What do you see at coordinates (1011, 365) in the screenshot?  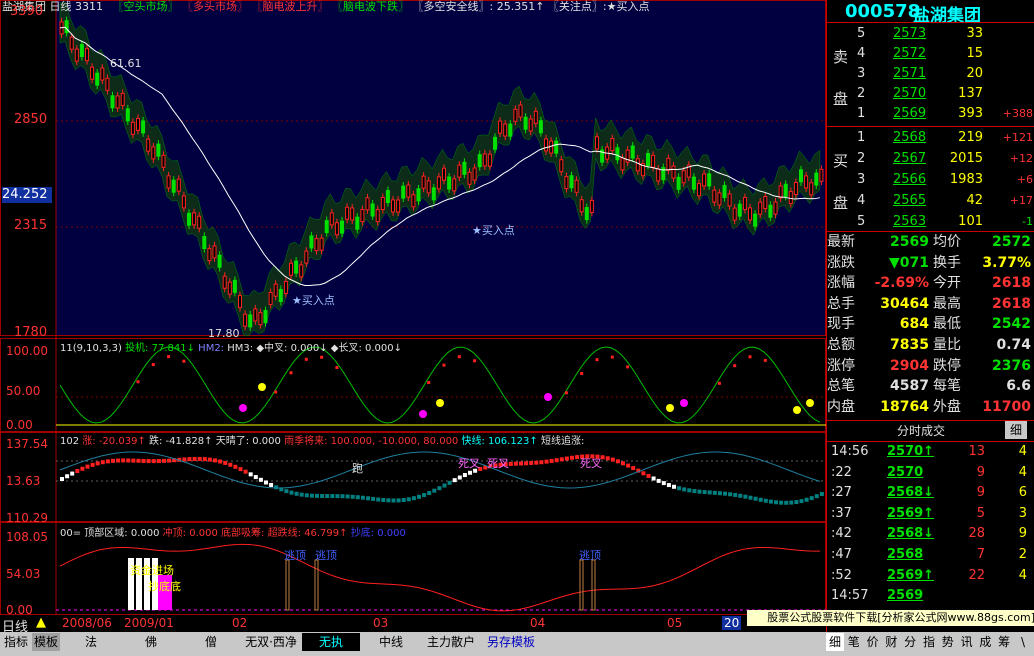 I see `stat-value: 2376` at bounding box center [1011, 365].